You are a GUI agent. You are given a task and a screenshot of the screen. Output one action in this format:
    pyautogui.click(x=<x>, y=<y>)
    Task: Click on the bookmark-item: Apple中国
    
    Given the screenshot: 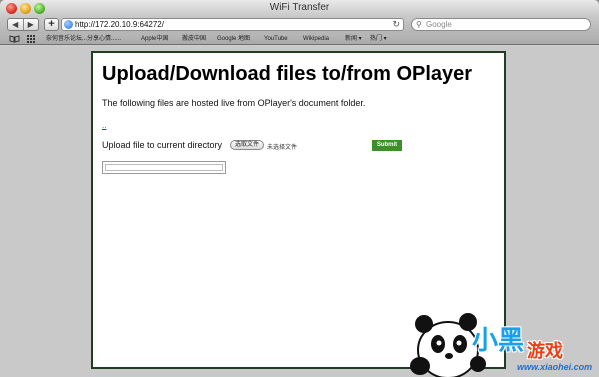 What is the action you would take?
    pyautogui.click(x=154, y=39)
    